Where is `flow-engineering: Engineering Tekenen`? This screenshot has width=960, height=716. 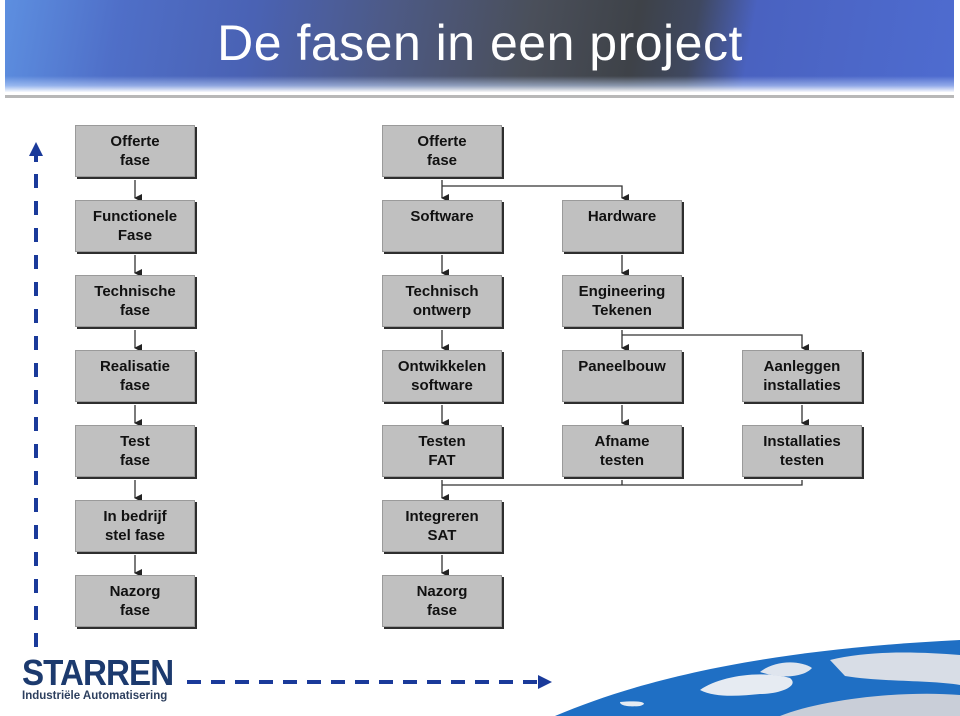
flow-engineering: Engineering Tekenen is located at coordinates (622, 301).